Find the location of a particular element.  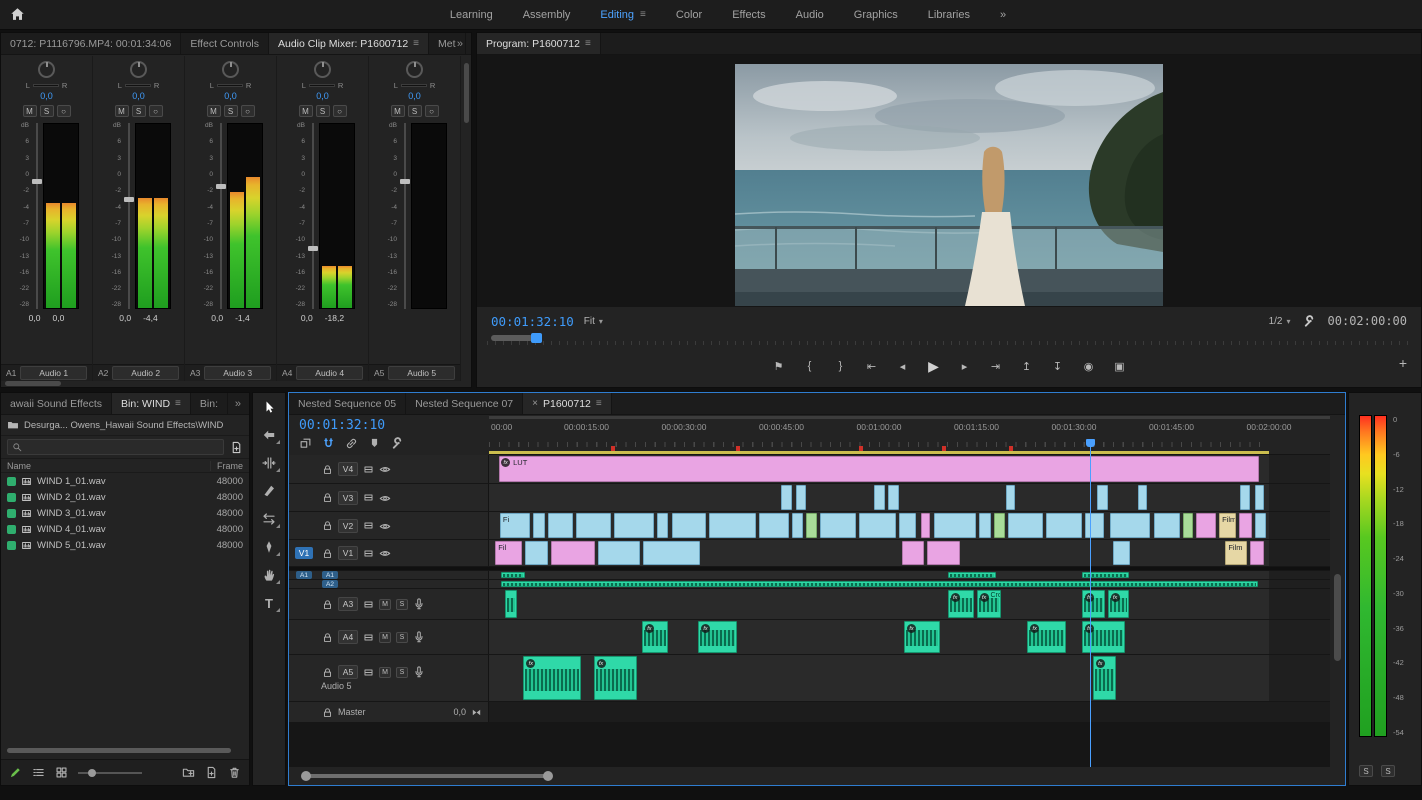

new-item-icon is located at coordinates (211, 772).